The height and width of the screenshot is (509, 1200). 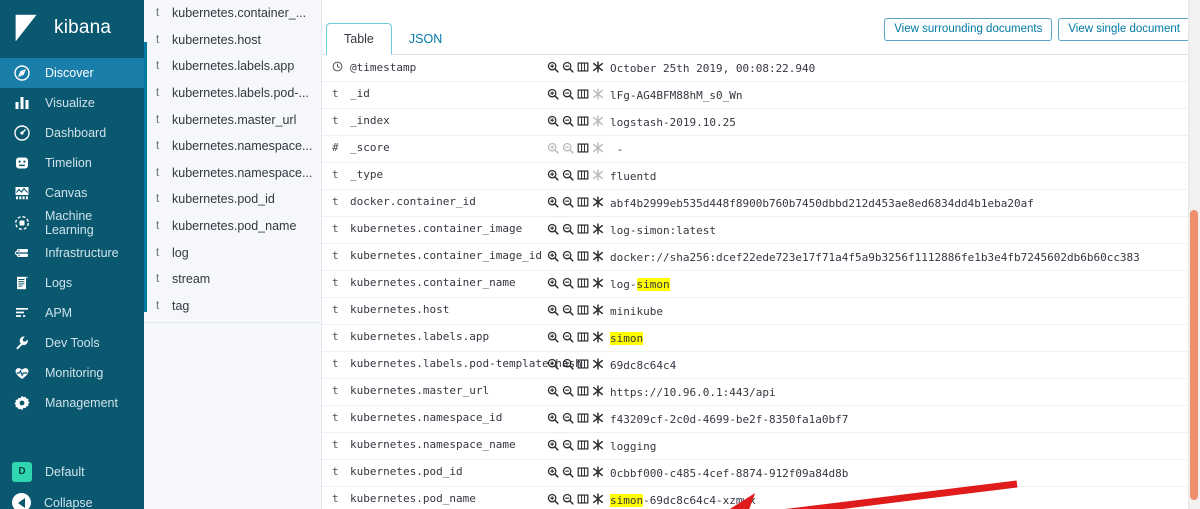 What do you see at coordinates (232, 66) in the screenshot?
I see `field-list-item: t kubernetes.labels.app` at bounding box center [232, 66].